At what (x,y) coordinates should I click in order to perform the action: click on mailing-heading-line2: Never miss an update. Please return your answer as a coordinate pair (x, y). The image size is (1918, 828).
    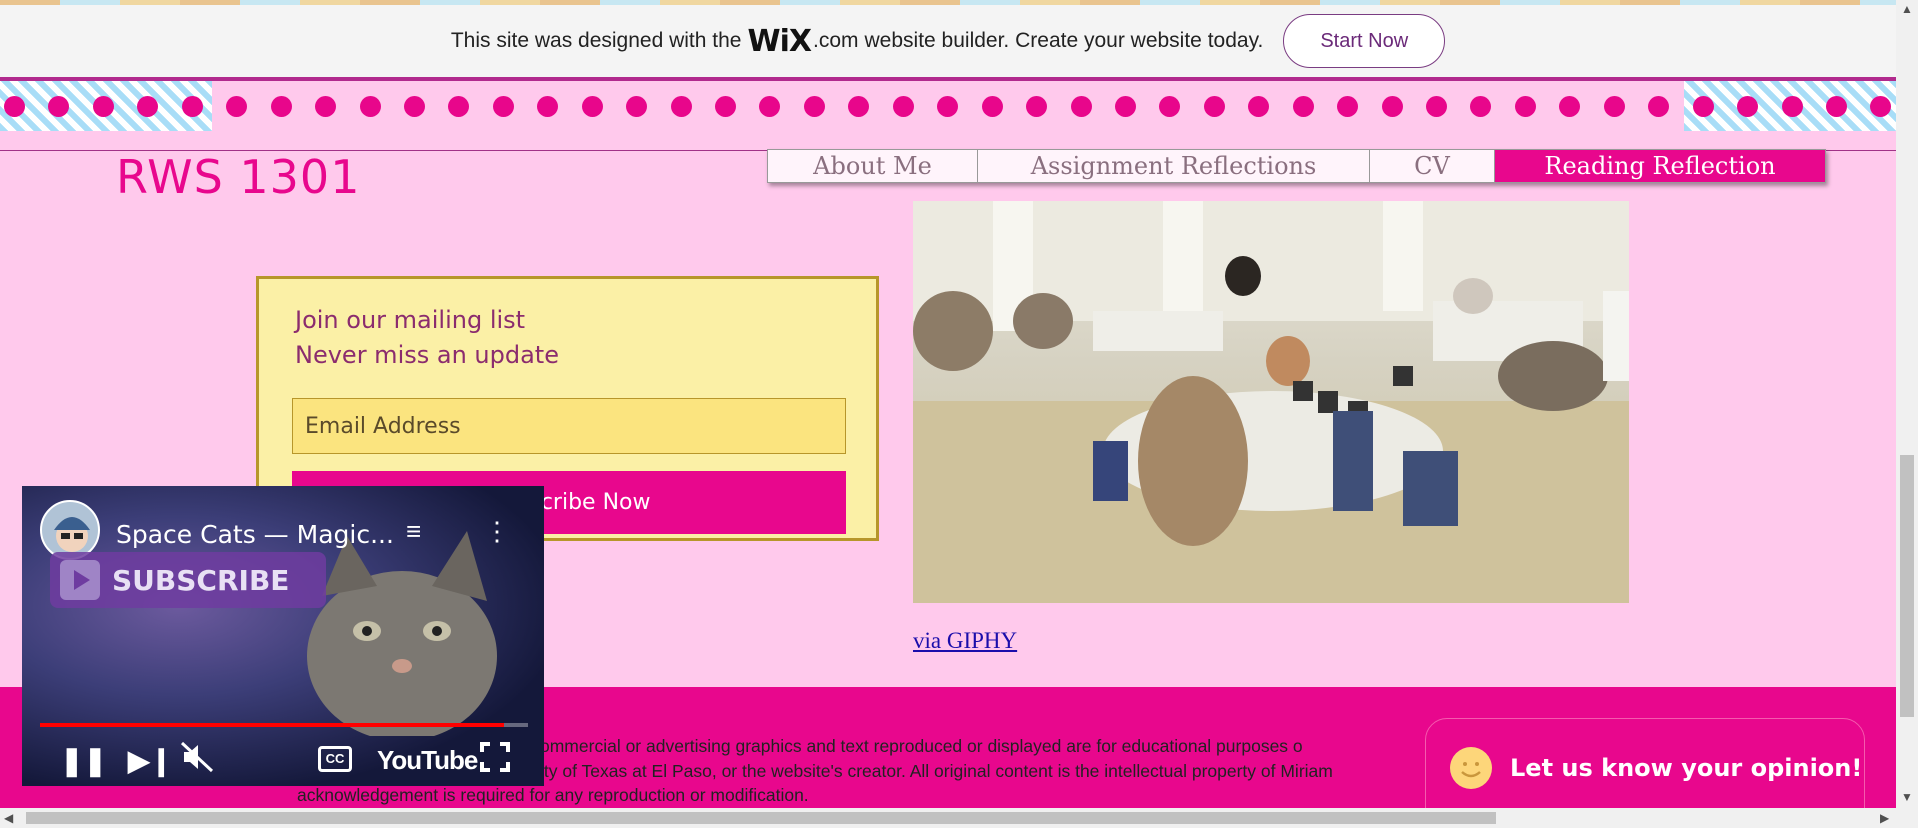
    Looking at the image, I should click on (427, 355).